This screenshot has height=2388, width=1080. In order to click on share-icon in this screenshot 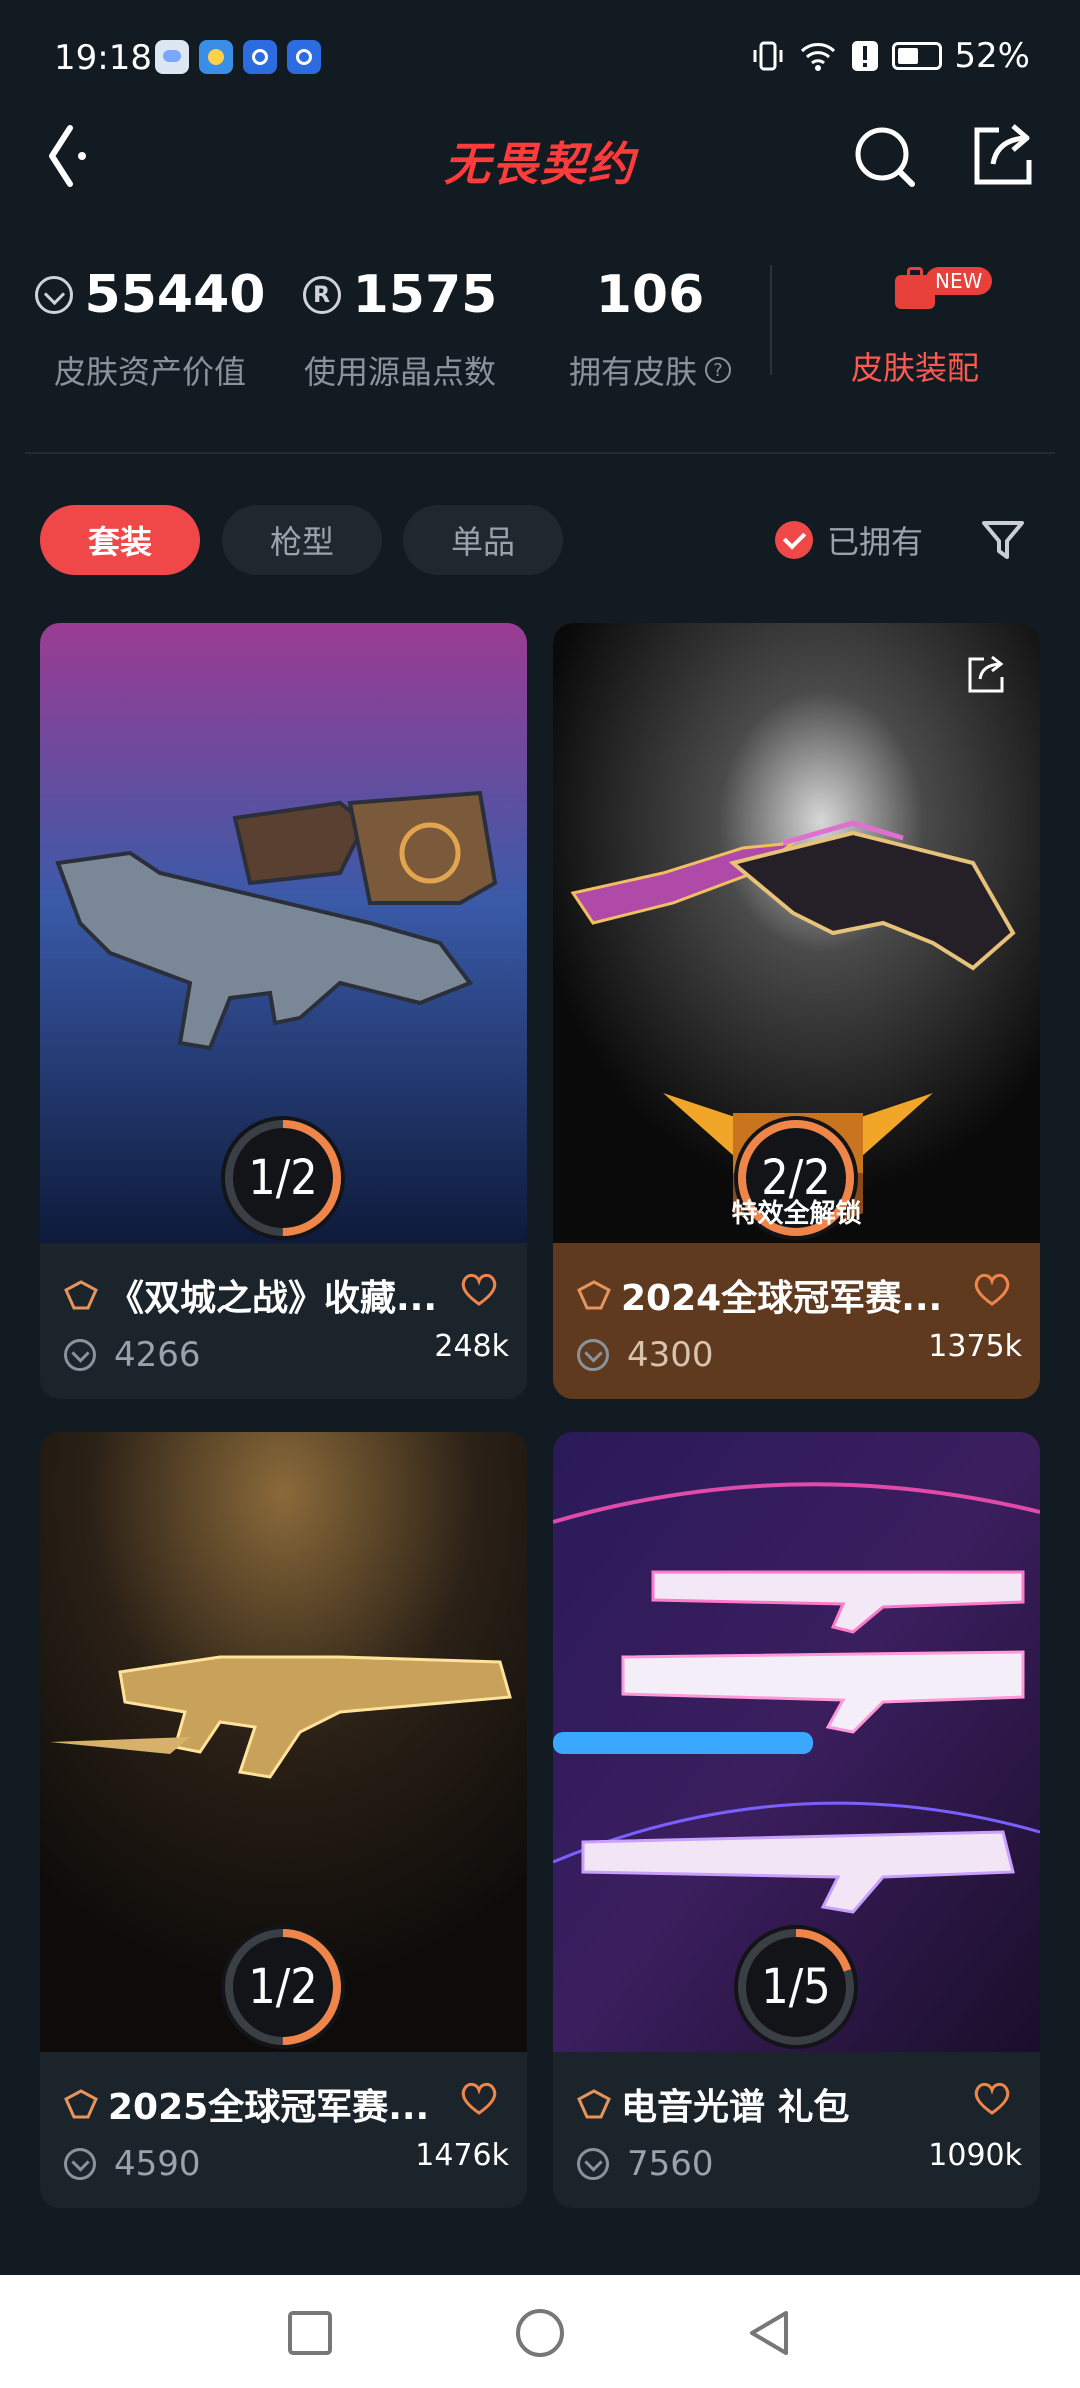, I will do `click(986, 675)`.